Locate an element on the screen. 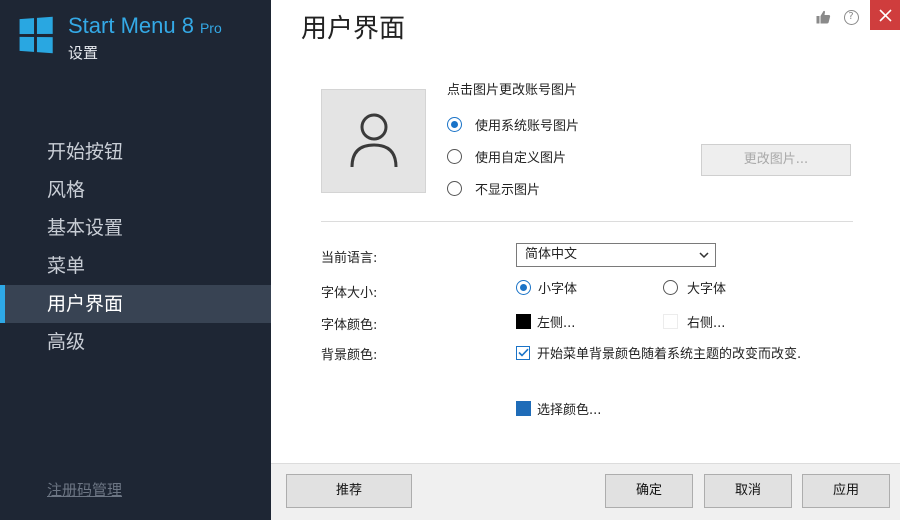 The height and width of the screenshot is (520, 900). footer-bar: 推荐 确定 取消 应用 is located at coordinates (585, 491).